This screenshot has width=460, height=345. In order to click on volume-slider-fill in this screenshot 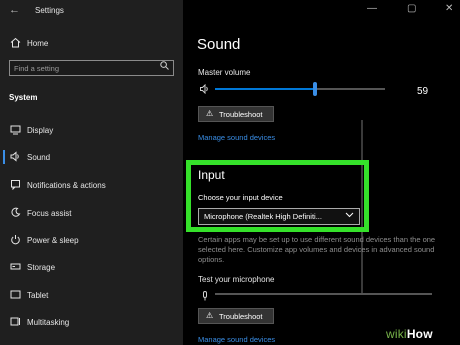, I will do `click(265, 89)`.